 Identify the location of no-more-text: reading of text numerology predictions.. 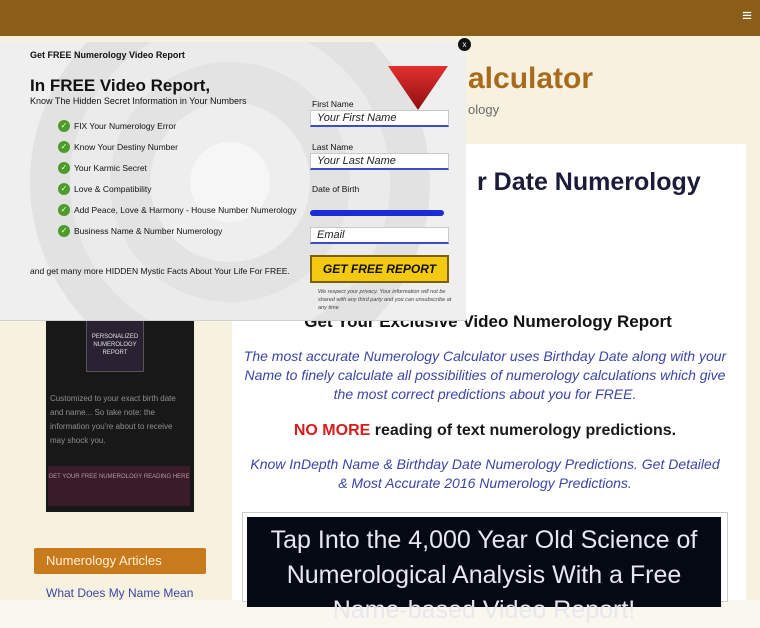
(523, 430).